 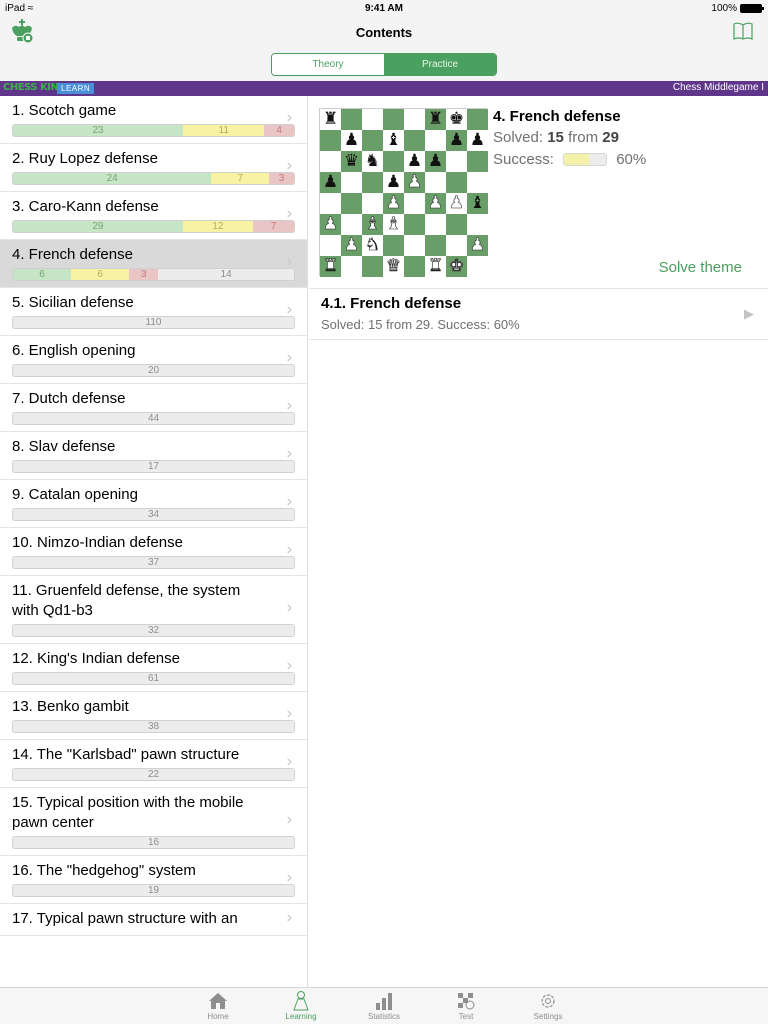 I want to click on black-bishop-icon: ♝, so click(x=477, y=203).